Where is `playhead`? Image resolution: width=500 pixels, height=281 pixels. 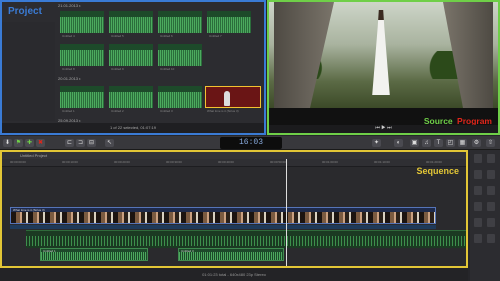
playhead is located at coordinates (286, 212).